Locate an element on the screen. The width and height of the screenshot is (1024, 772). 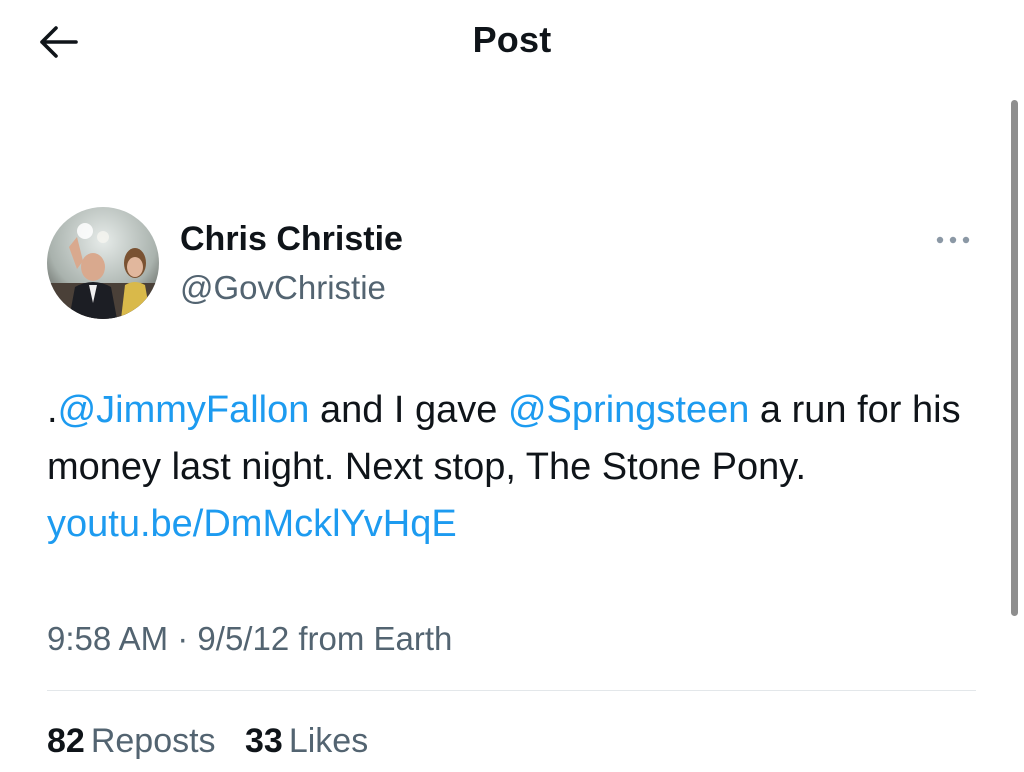
more-options-button is located at coordinates (953, 240).